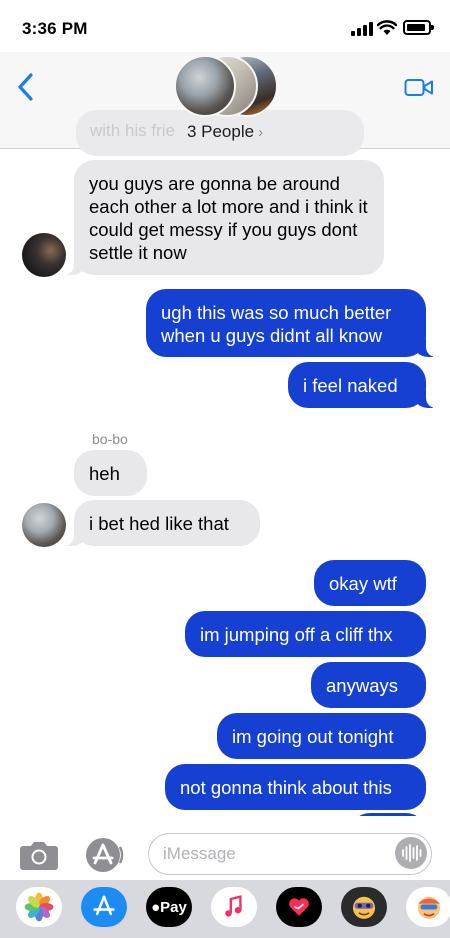  I want to click on message-field, so click(290, 854).